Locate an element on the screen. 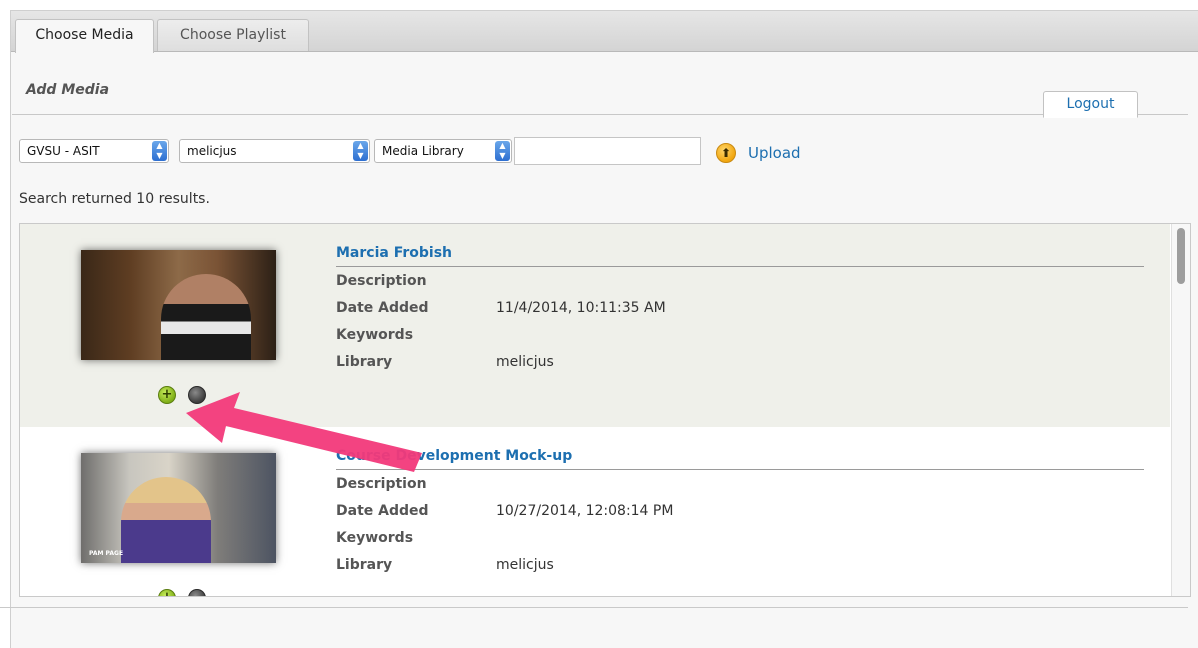  institution-select-value: GVSU - ASIT is located at coordinates (63, 151).